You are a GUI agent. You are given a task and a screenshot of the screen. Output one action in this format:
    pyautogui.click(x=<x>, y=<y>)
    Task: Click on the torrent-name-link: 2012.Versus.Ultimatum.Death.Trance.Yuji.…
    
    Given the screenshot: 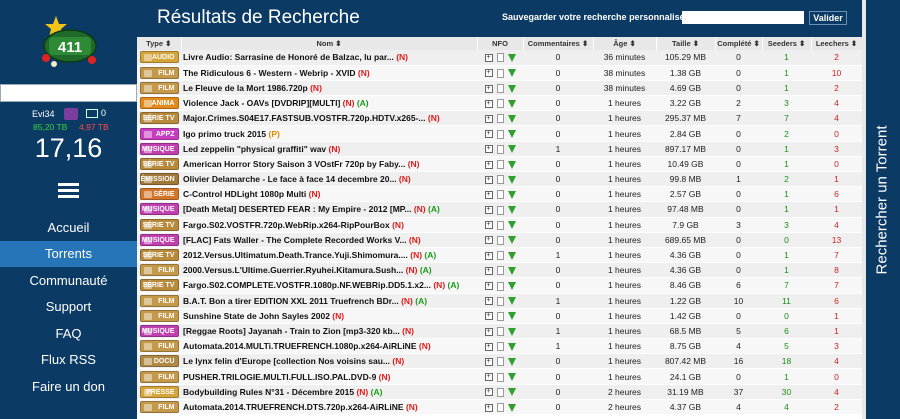 What is the action you would take?
    pyautogui.click(x=295, y=255)
    